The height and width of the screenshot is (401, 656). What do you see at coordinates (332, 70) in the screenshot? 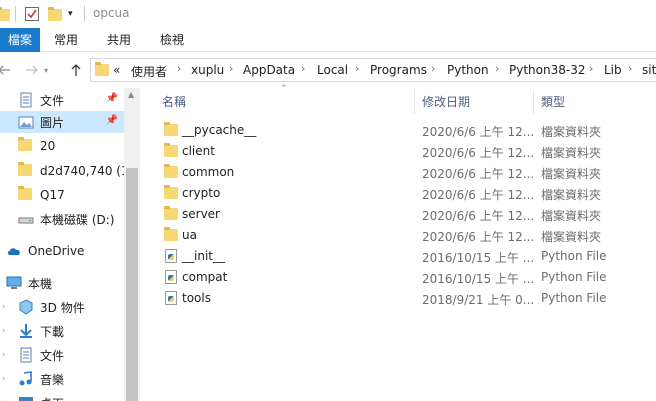
I see `breadcrumb-local: Local` at bounding box center [332, 70].